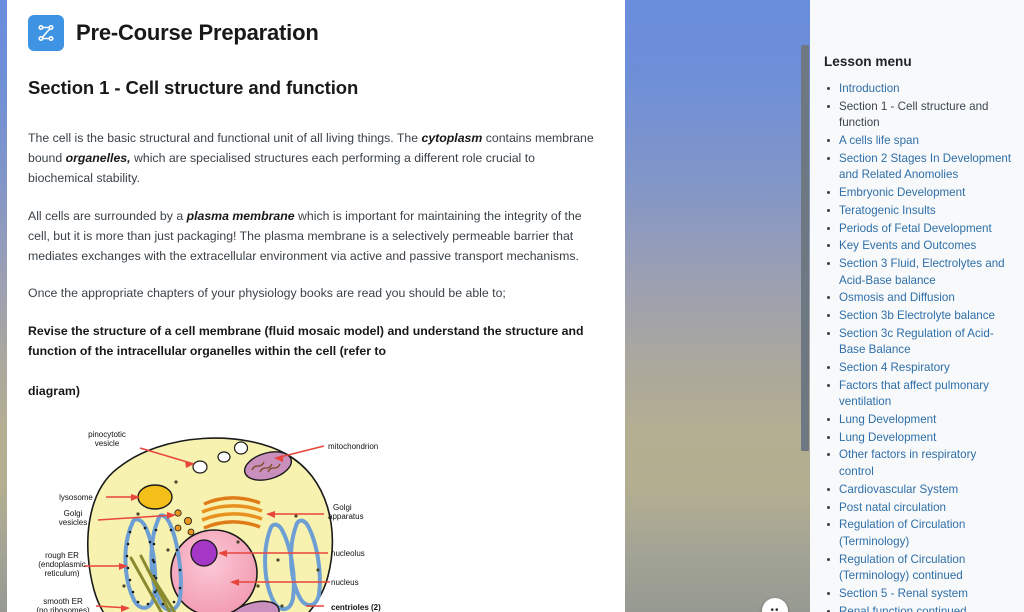 The width and height of the screenshot is (1024, 612). I want to click on page-header: Pre-Course Preparation, so click(315, 33).